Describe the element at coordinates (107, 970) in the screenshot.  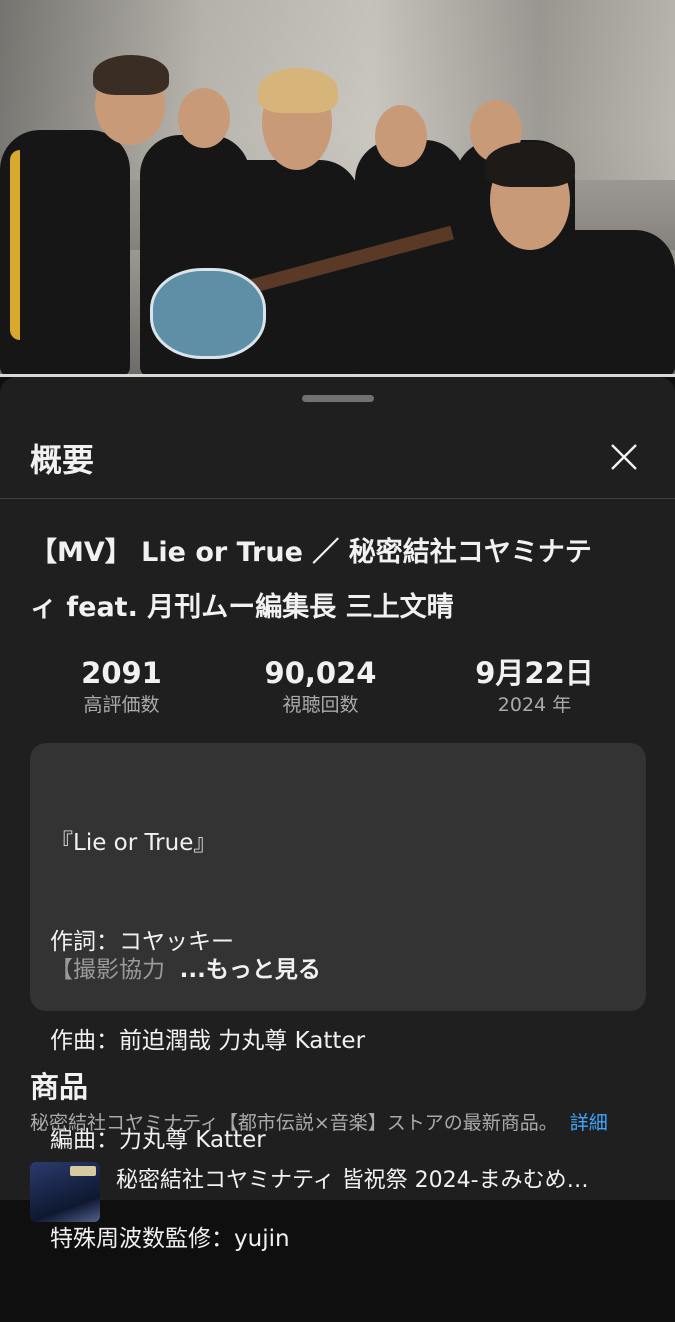
I see `description-truncated-text: 【撮影協力` at that location.